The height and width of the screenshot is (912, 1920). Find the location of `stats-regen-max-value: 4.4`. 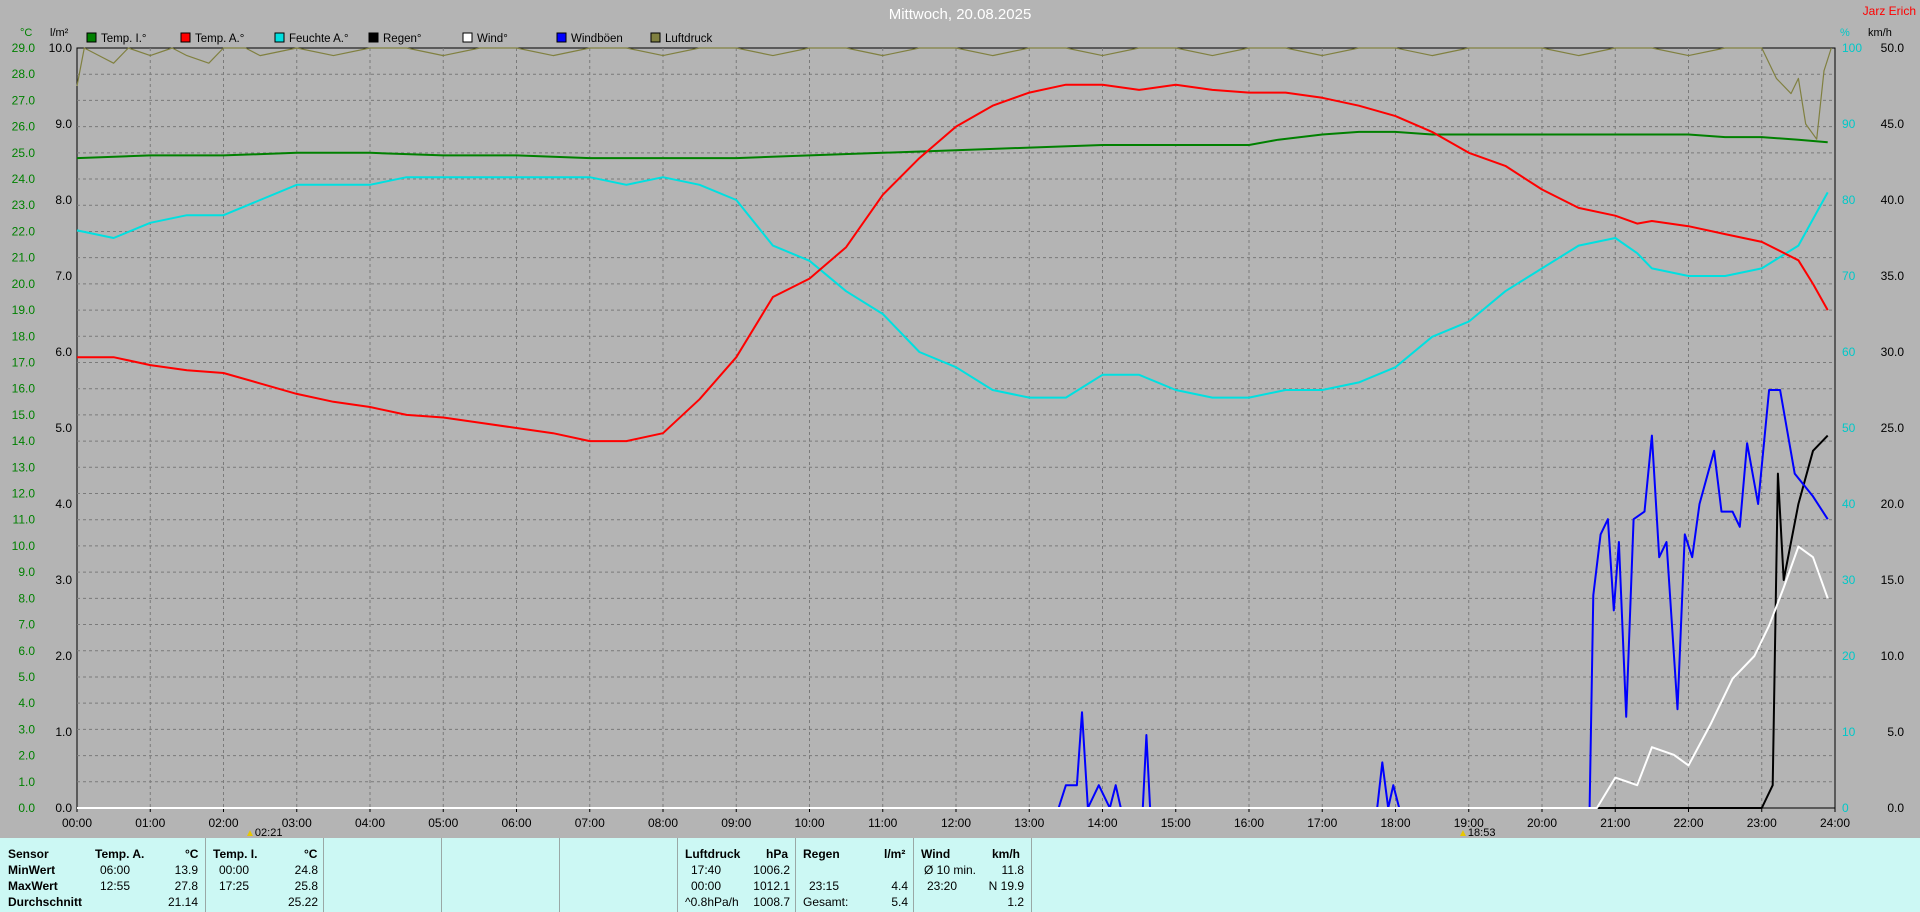

stats-regen-max-value: 4.4 is located at coordinates (899, 886).